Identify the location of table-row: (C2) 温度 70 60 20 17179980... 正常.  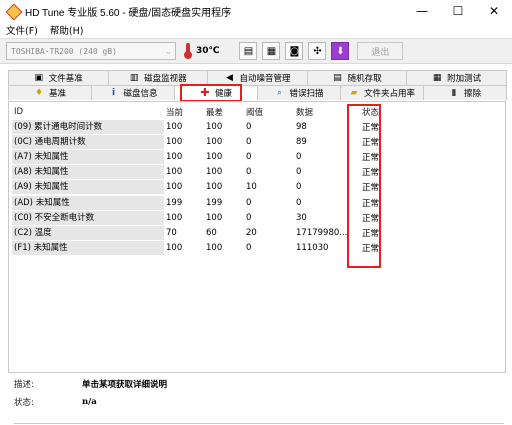
(203, 232).